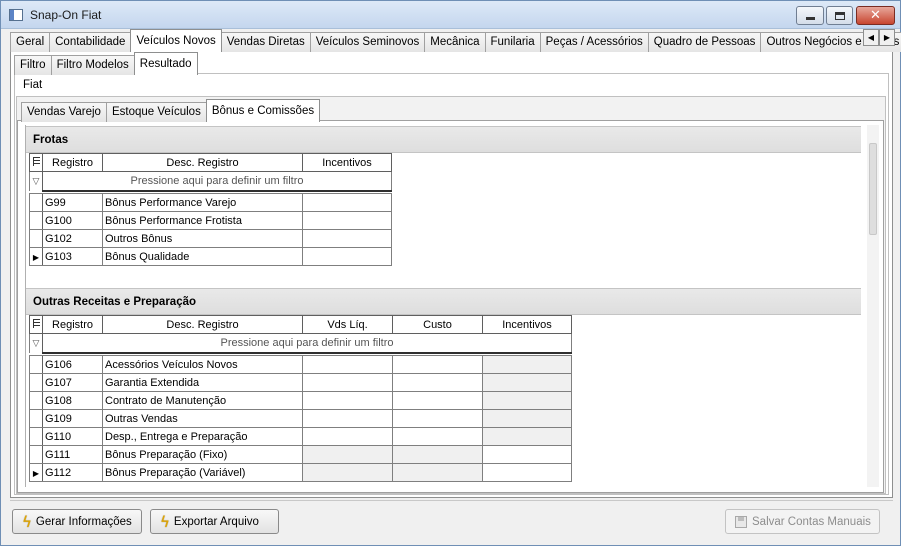  I want to click on cell-desc: Desp., Entrega e Preparação, so click(202, 436).